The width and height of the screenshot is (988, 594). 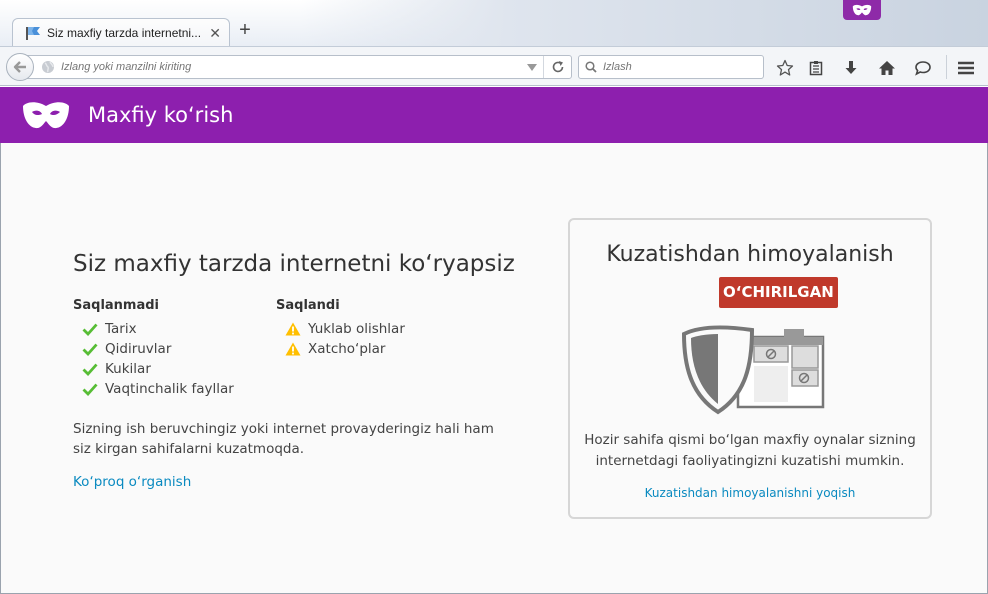 What do you see at coordinates (946, 67) in the screenshot?
I see `toolbar-separator` at bounding box center [946, 67].